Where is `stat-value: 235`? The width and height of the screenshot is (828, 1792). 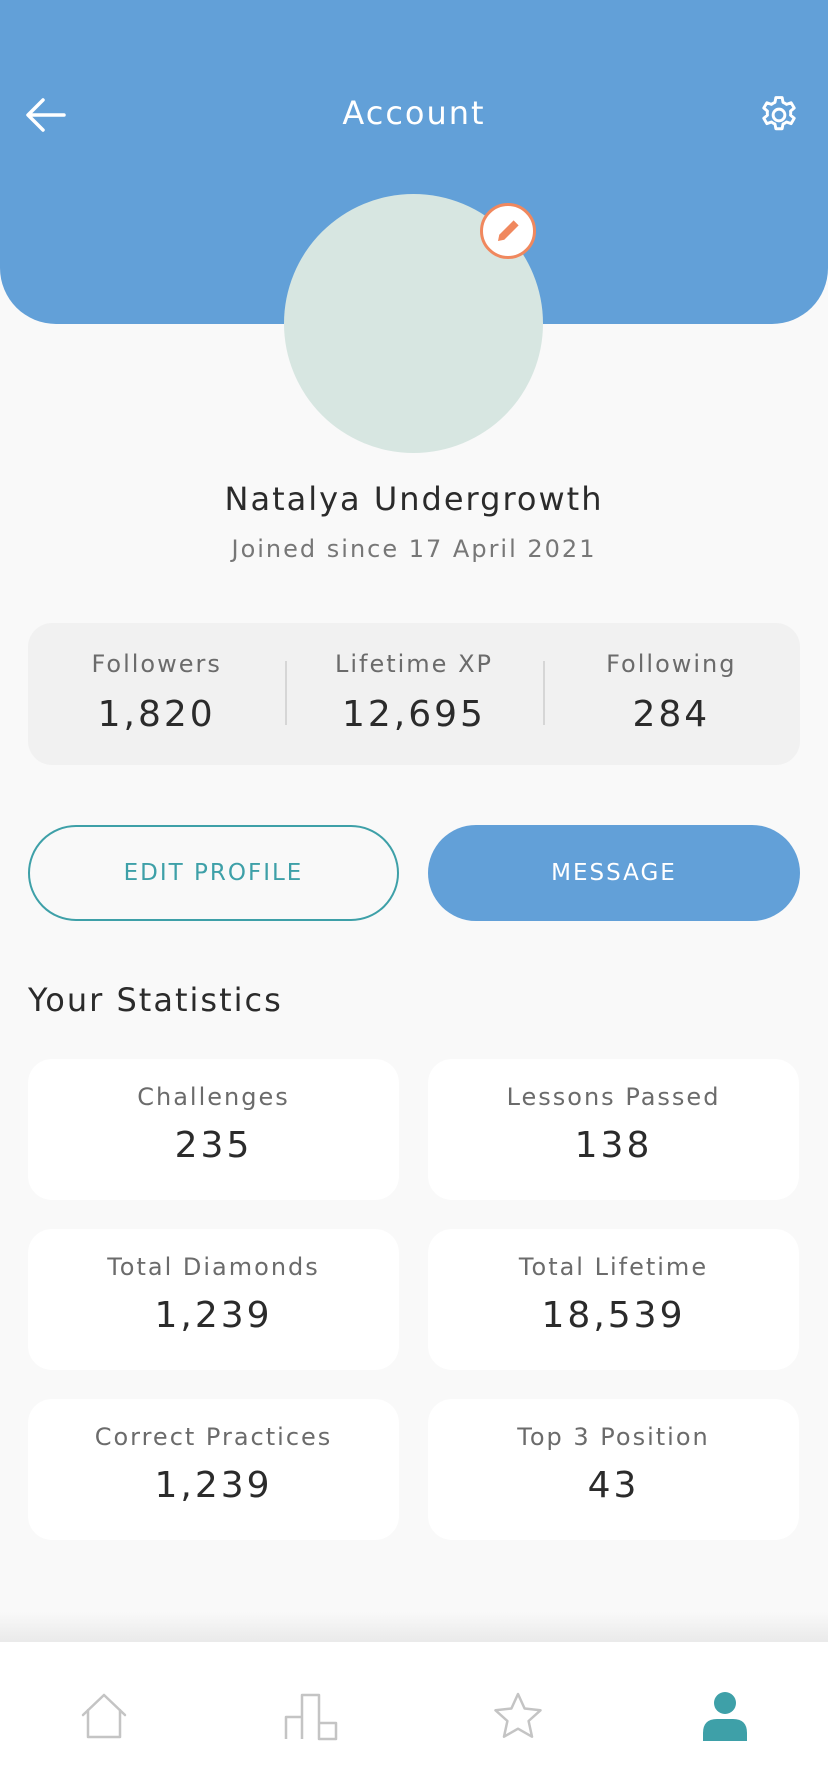
stat-value: 235 is located at coordinates (213, 1145).